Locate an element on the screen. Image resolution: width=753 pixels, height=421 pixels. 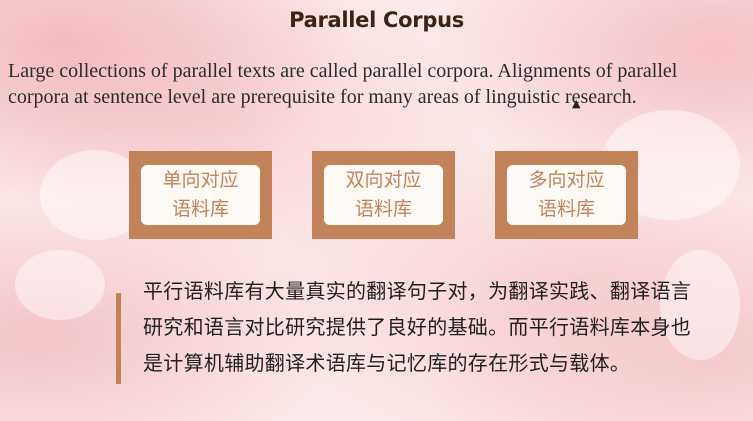
card-label: 双向对应 语料库 is located at coordinates (383, 195).